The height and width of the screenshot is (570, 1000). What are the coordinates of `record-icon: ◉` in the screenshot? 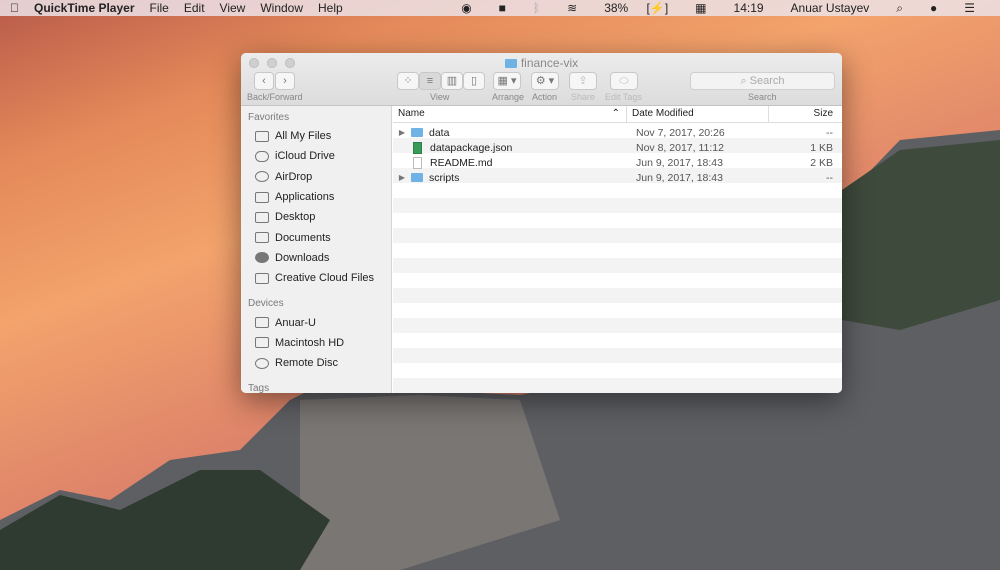 It's located at (466, 8).